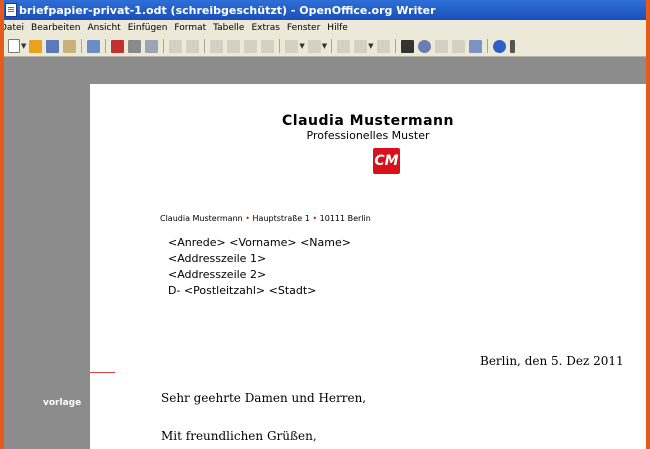  Describe the element at coordinates (94, 46) in the screenshot. I see `edit-file-icon` at that location.